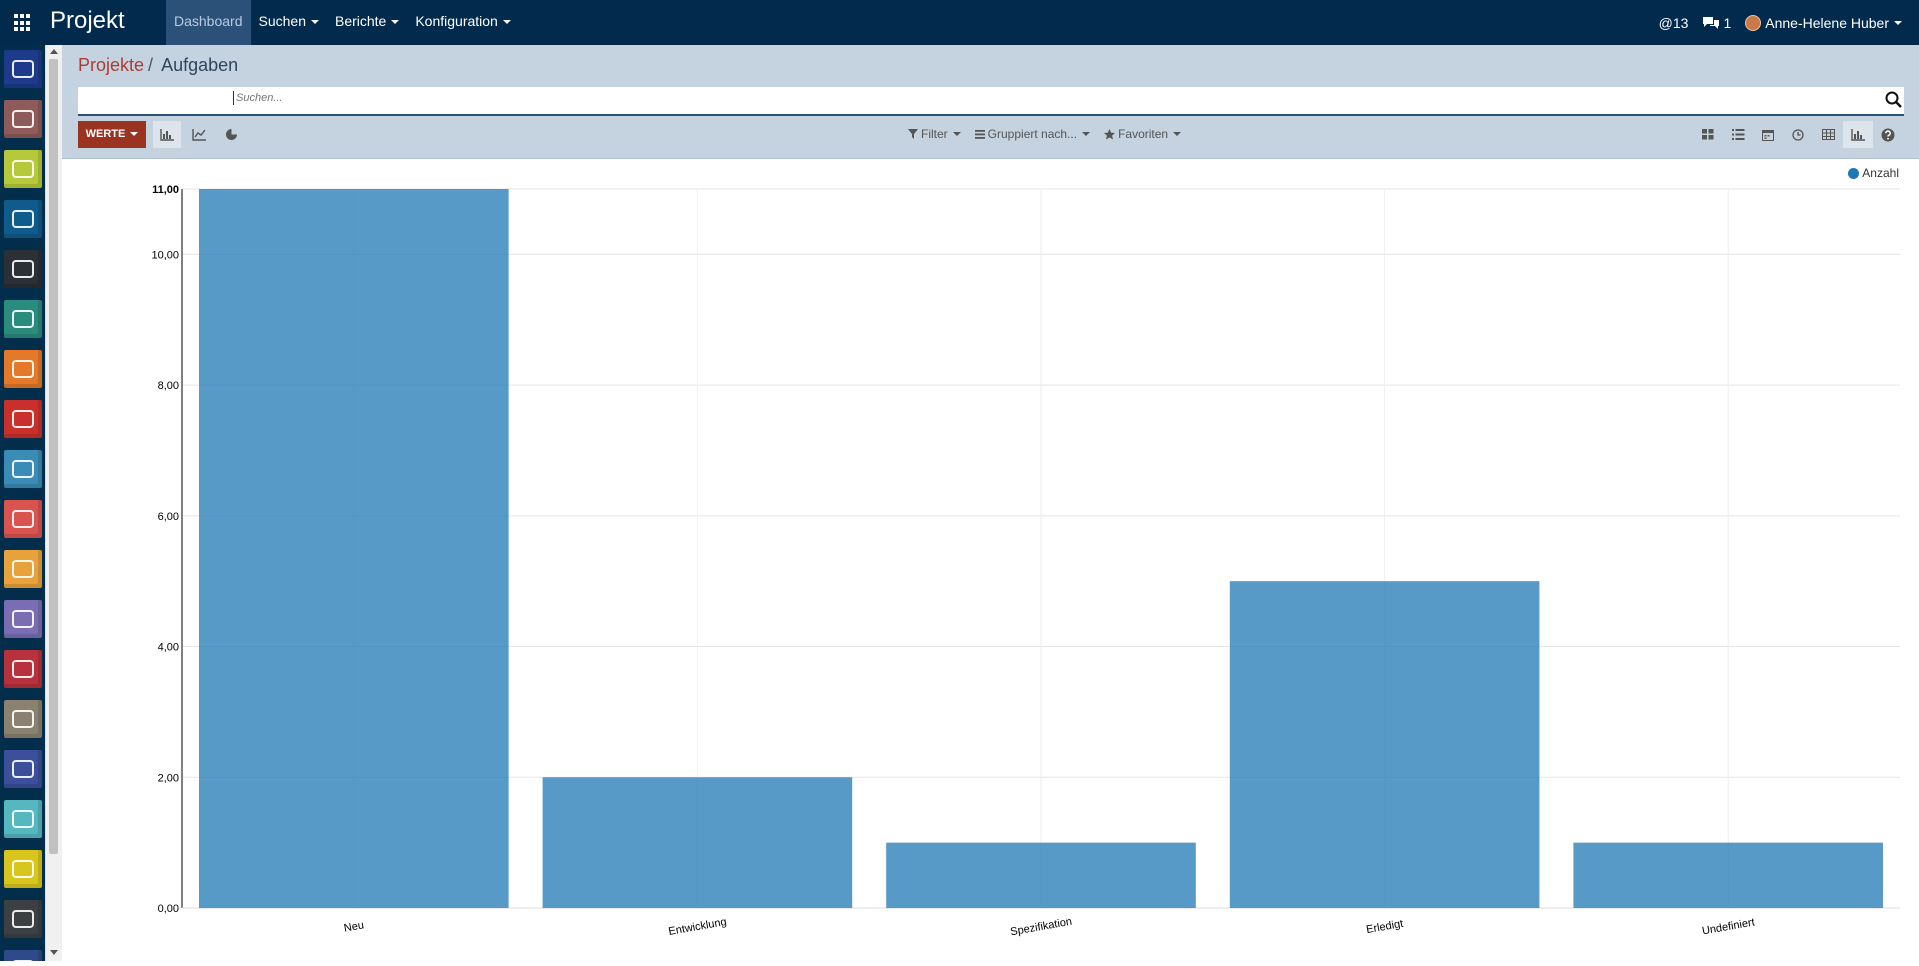 This screenshot has height=966, width=1919. Describe the element at coordinates (1753, 22) in the screenshot. I see `avatar` at that location.